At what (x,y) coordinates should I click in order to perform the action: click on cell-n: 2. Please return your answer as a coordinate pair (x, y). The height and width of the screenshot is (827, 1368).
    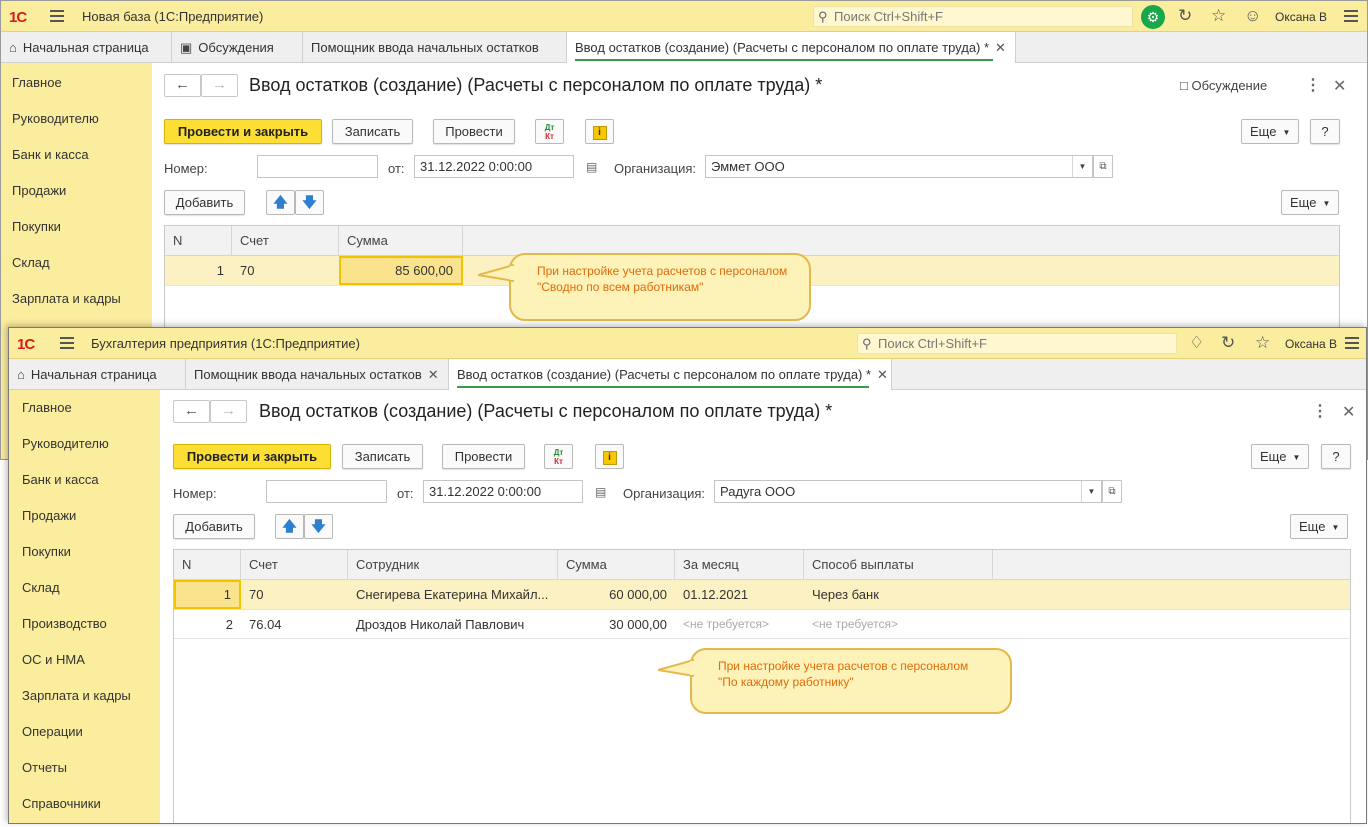
    Looking at the image, I should click on (207, 624).